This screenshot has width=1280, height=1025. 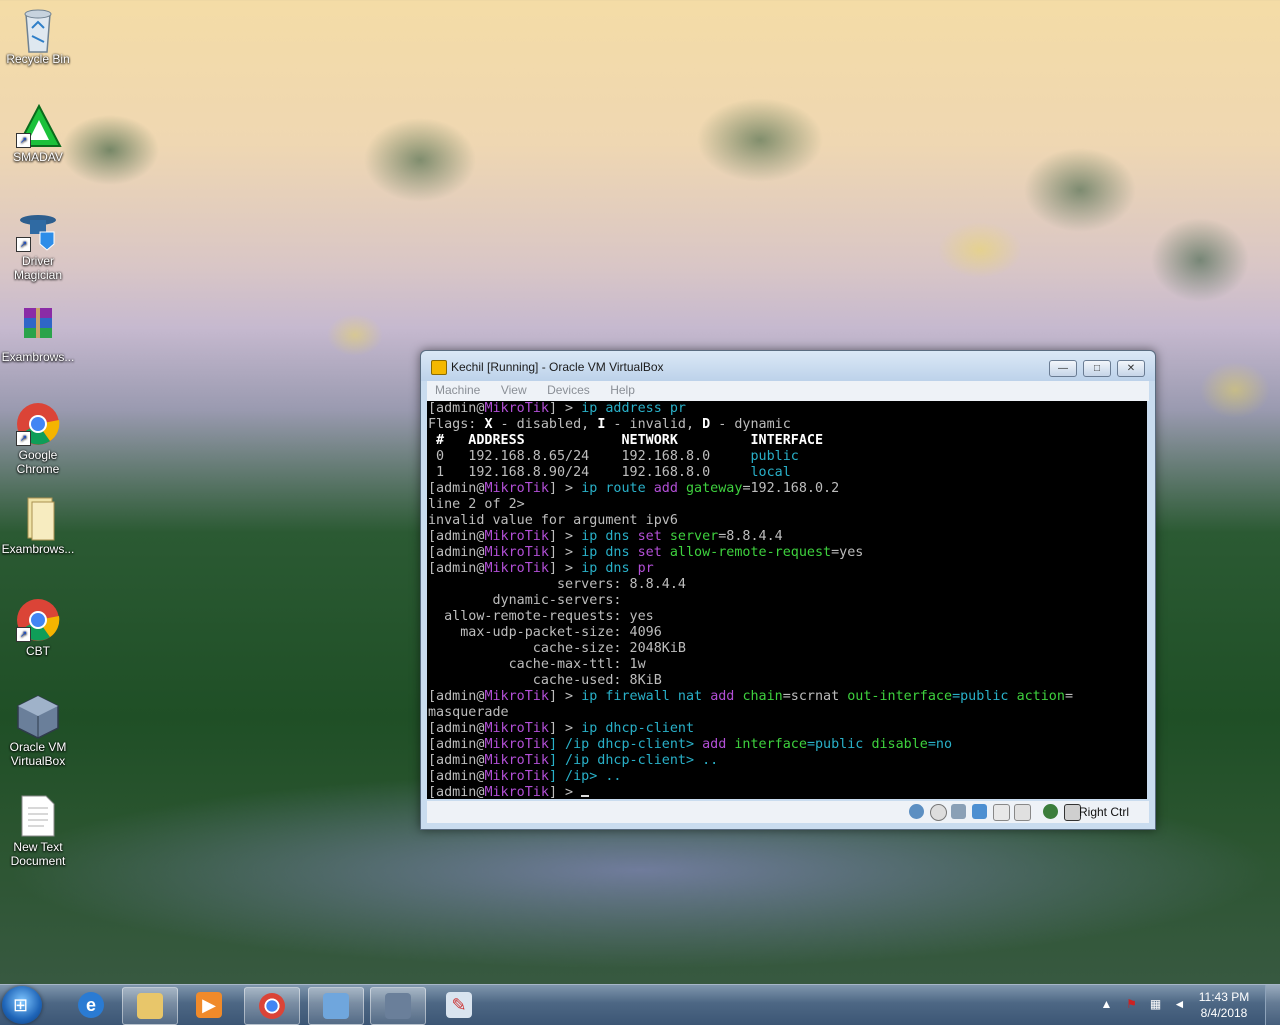 I want to click on desktop-icon-virtualbox: Oracle VM VirtualBox, so click(x=38, y=731).